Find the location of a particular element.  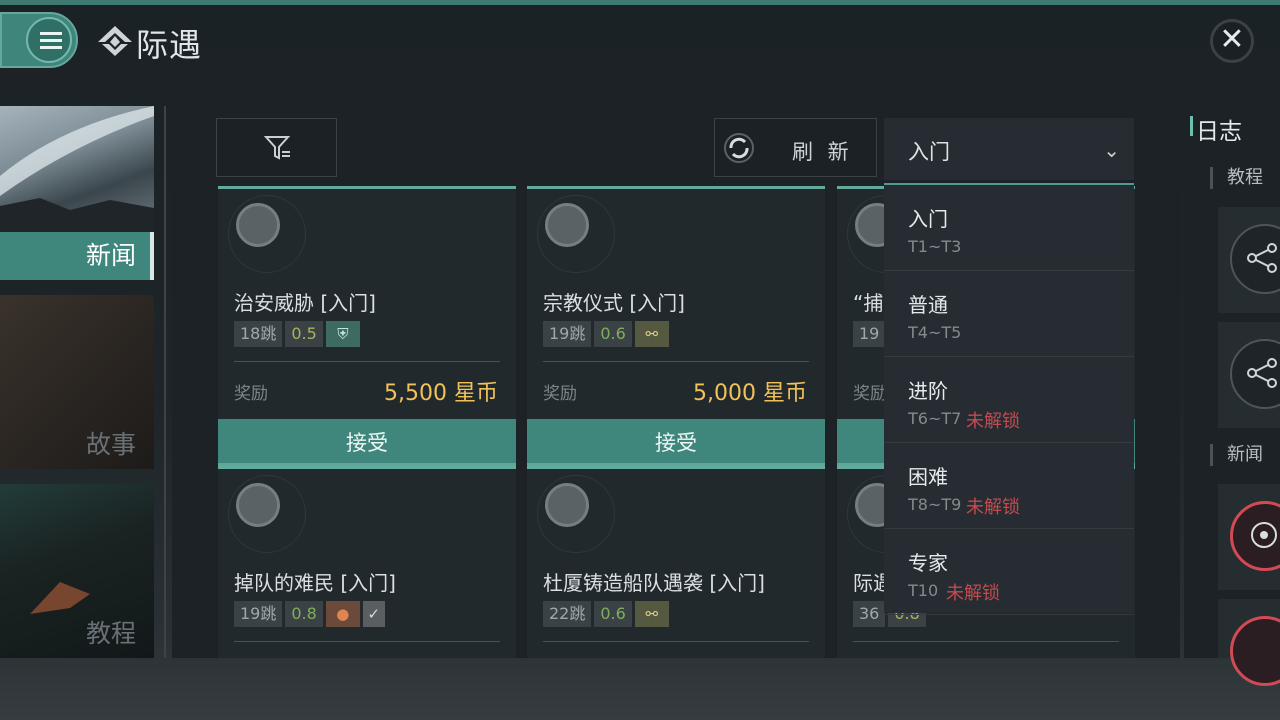

log-title: 日志 is located at coordinates (1219, 132).